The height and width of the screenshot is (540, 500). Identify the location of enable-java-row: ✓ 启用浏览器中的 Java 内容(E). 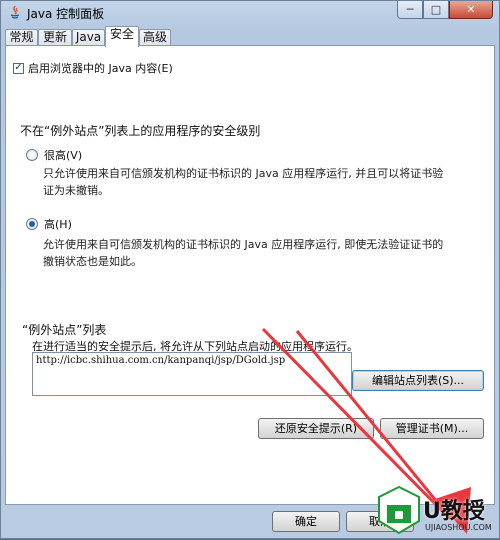
(93, 68).